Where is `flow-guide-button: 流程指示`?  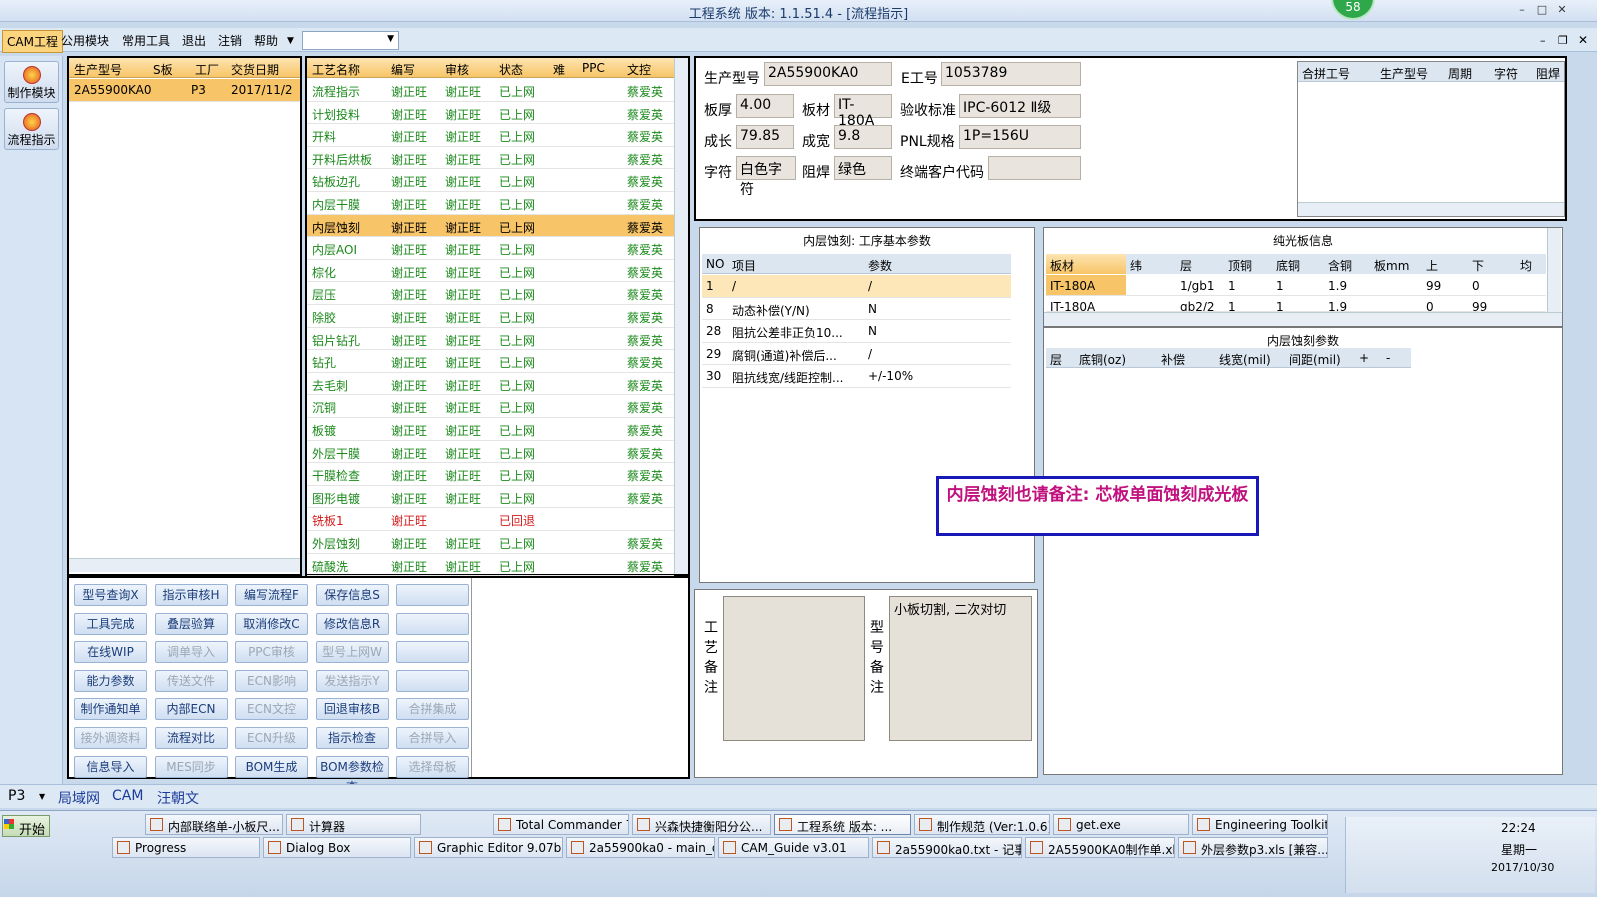
flow-guide-button: 流程指示 is located at coordinates (31, 129).